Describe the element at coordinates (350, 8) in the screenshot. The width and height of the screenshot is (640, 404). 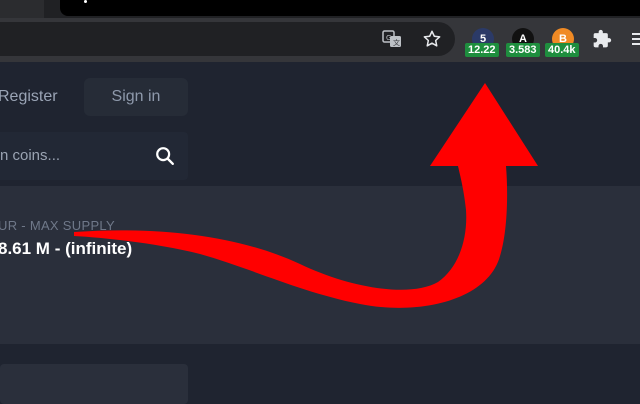
I see `active-tab` at that location.